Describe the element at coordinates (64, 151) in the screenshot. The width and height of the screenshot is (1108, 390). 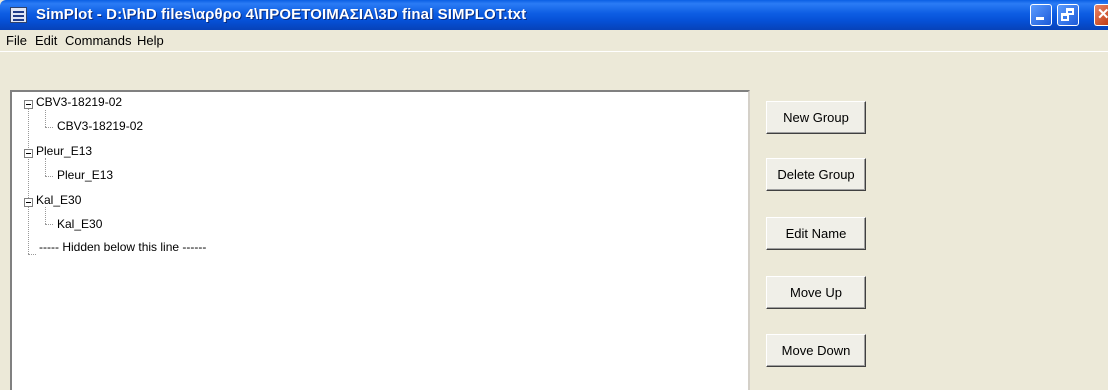
I see `tree-group-node: Pleur_E13` at that location.